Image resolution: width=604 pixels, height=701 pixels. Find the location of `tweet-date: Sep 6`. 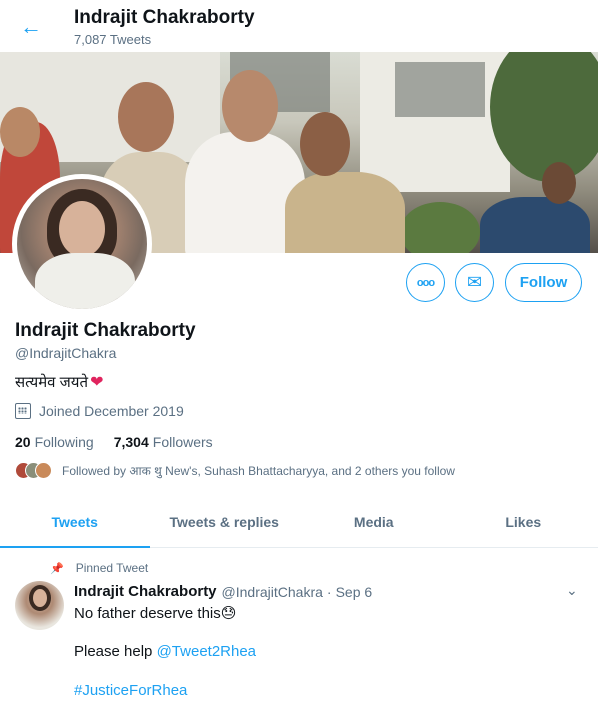

tweet-date: Sep 6 is located at coordinates (354, 592).